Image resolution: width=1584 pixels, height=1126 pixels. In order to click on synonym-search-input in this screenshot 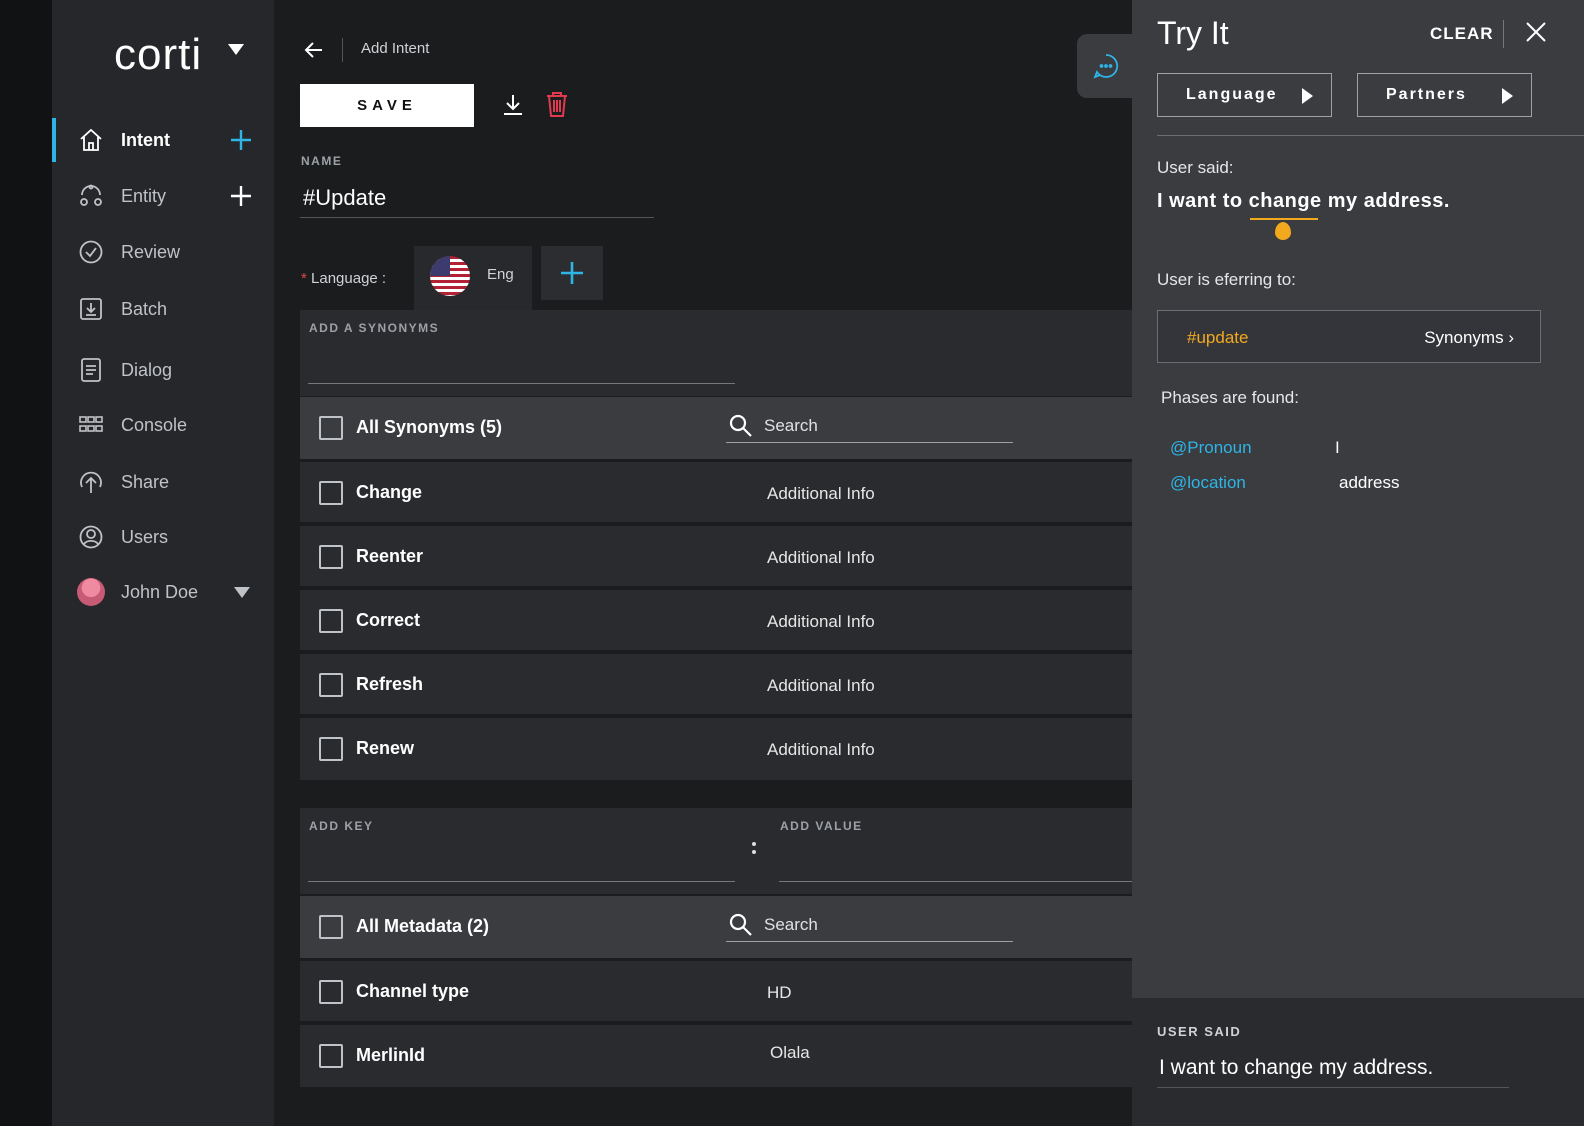, I will do `click(884, 426)`.